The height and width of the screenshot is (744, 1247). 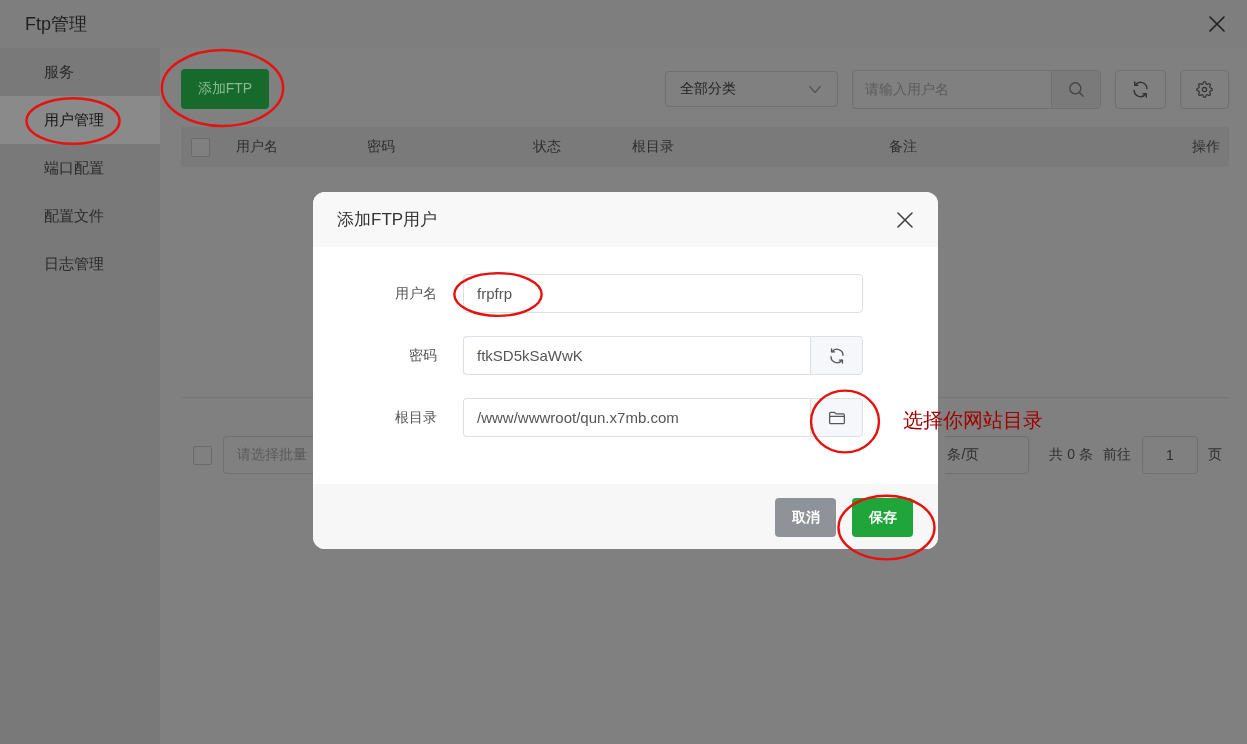 What do you see at coordinates (751, 89) in the screenshot?
I see `category-select: 全部分类` at bounding box center [751, 89].